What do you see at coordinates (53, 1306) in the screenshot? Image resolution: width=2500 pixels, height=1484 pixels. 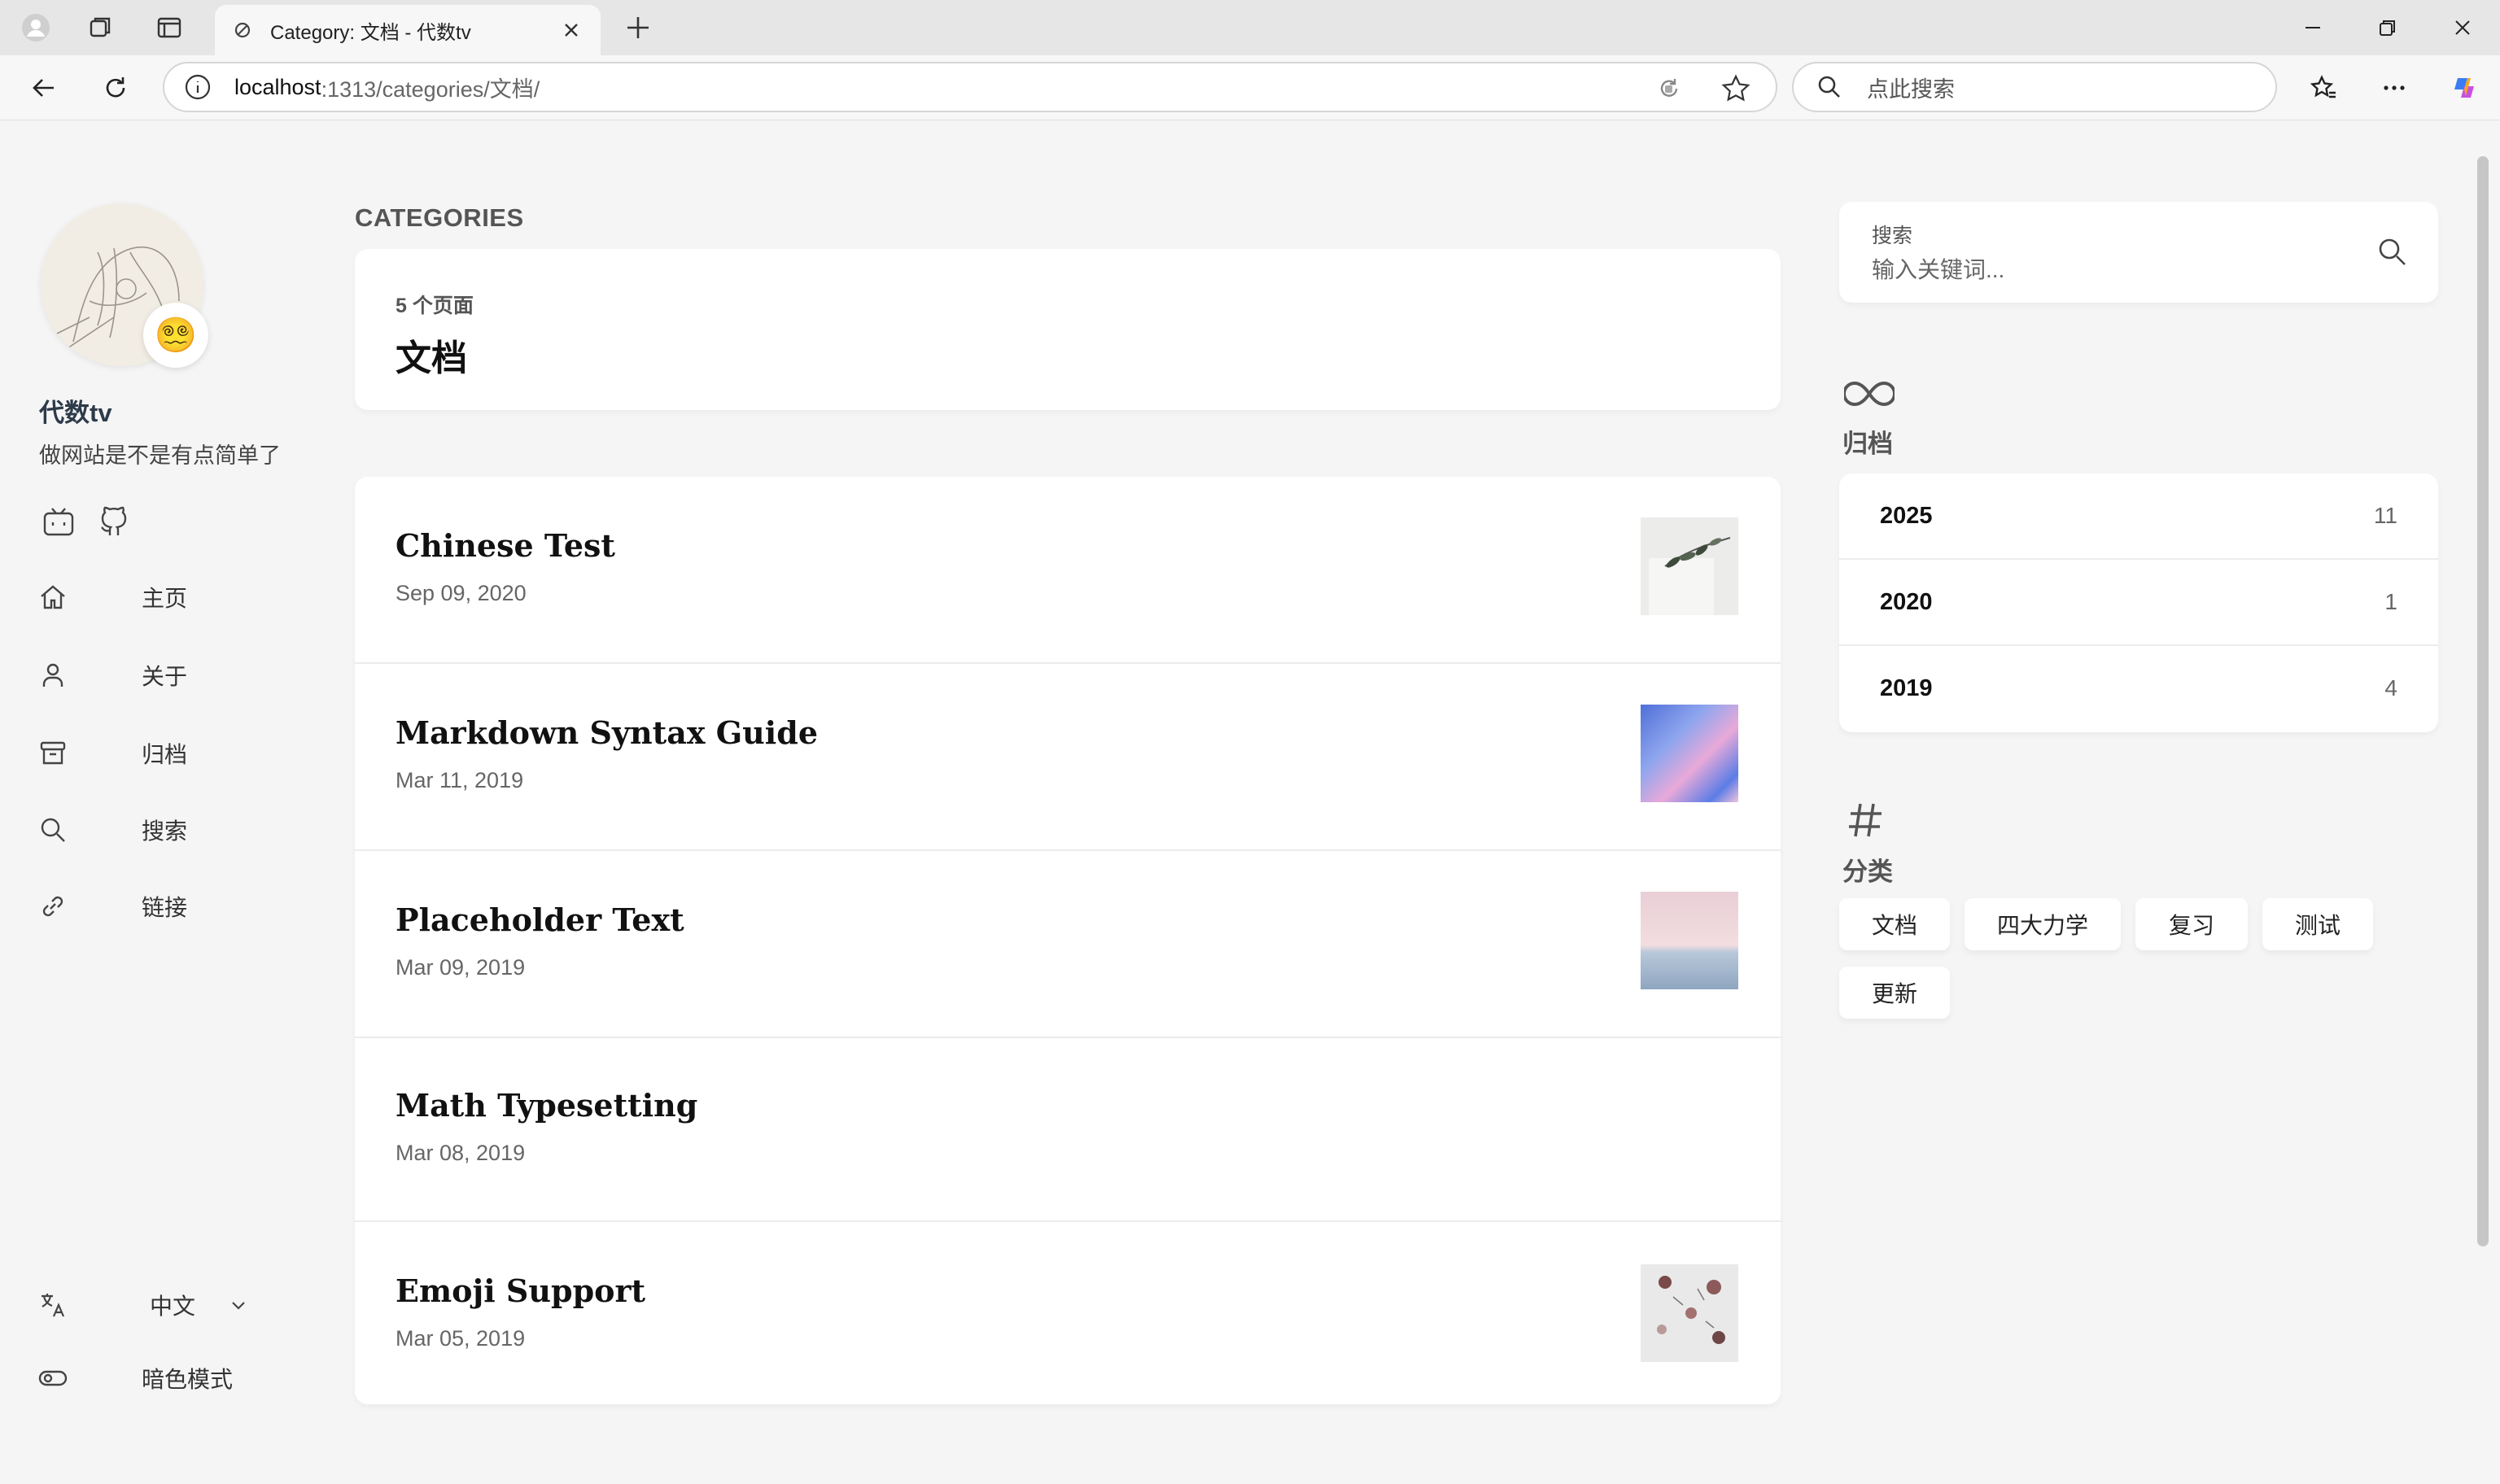 I see `translate-icon` at bounding box center [53, 1306].